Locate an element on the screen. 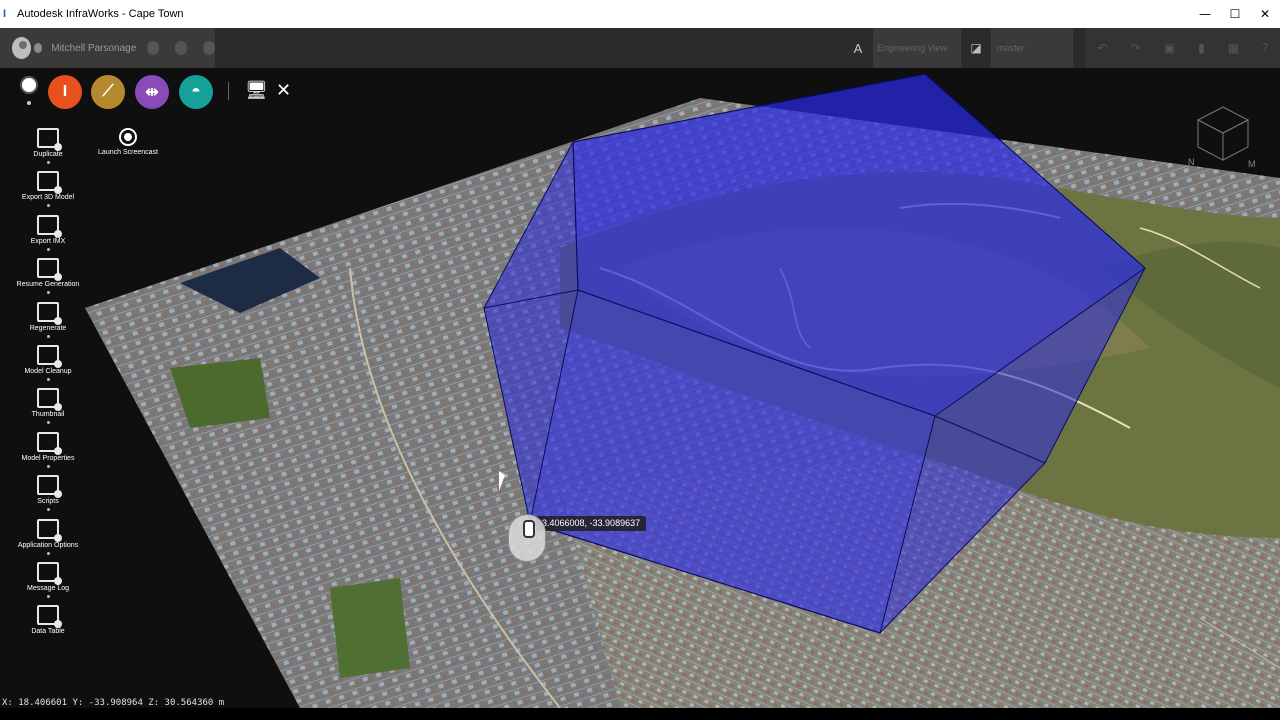  build-icon: I is located at coordinates (65, 91).